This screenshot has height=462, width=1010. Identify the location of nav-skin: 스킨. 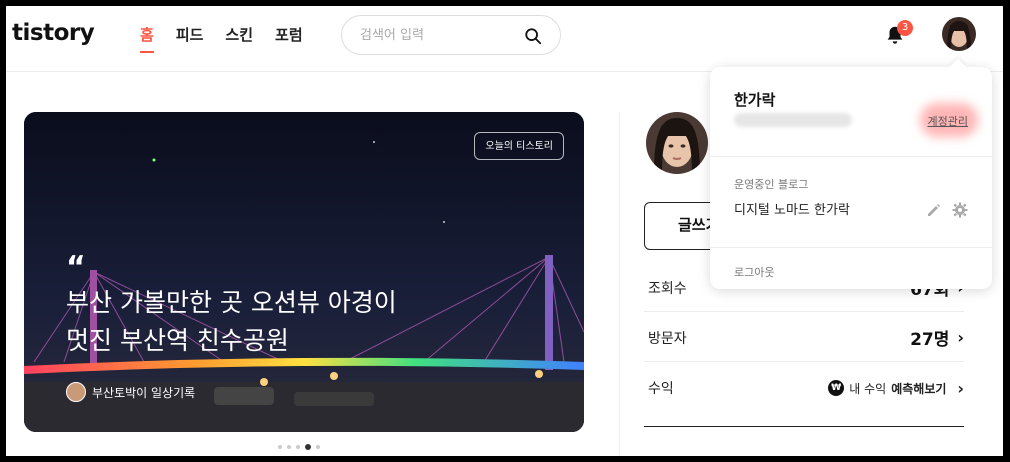
(239, 34).